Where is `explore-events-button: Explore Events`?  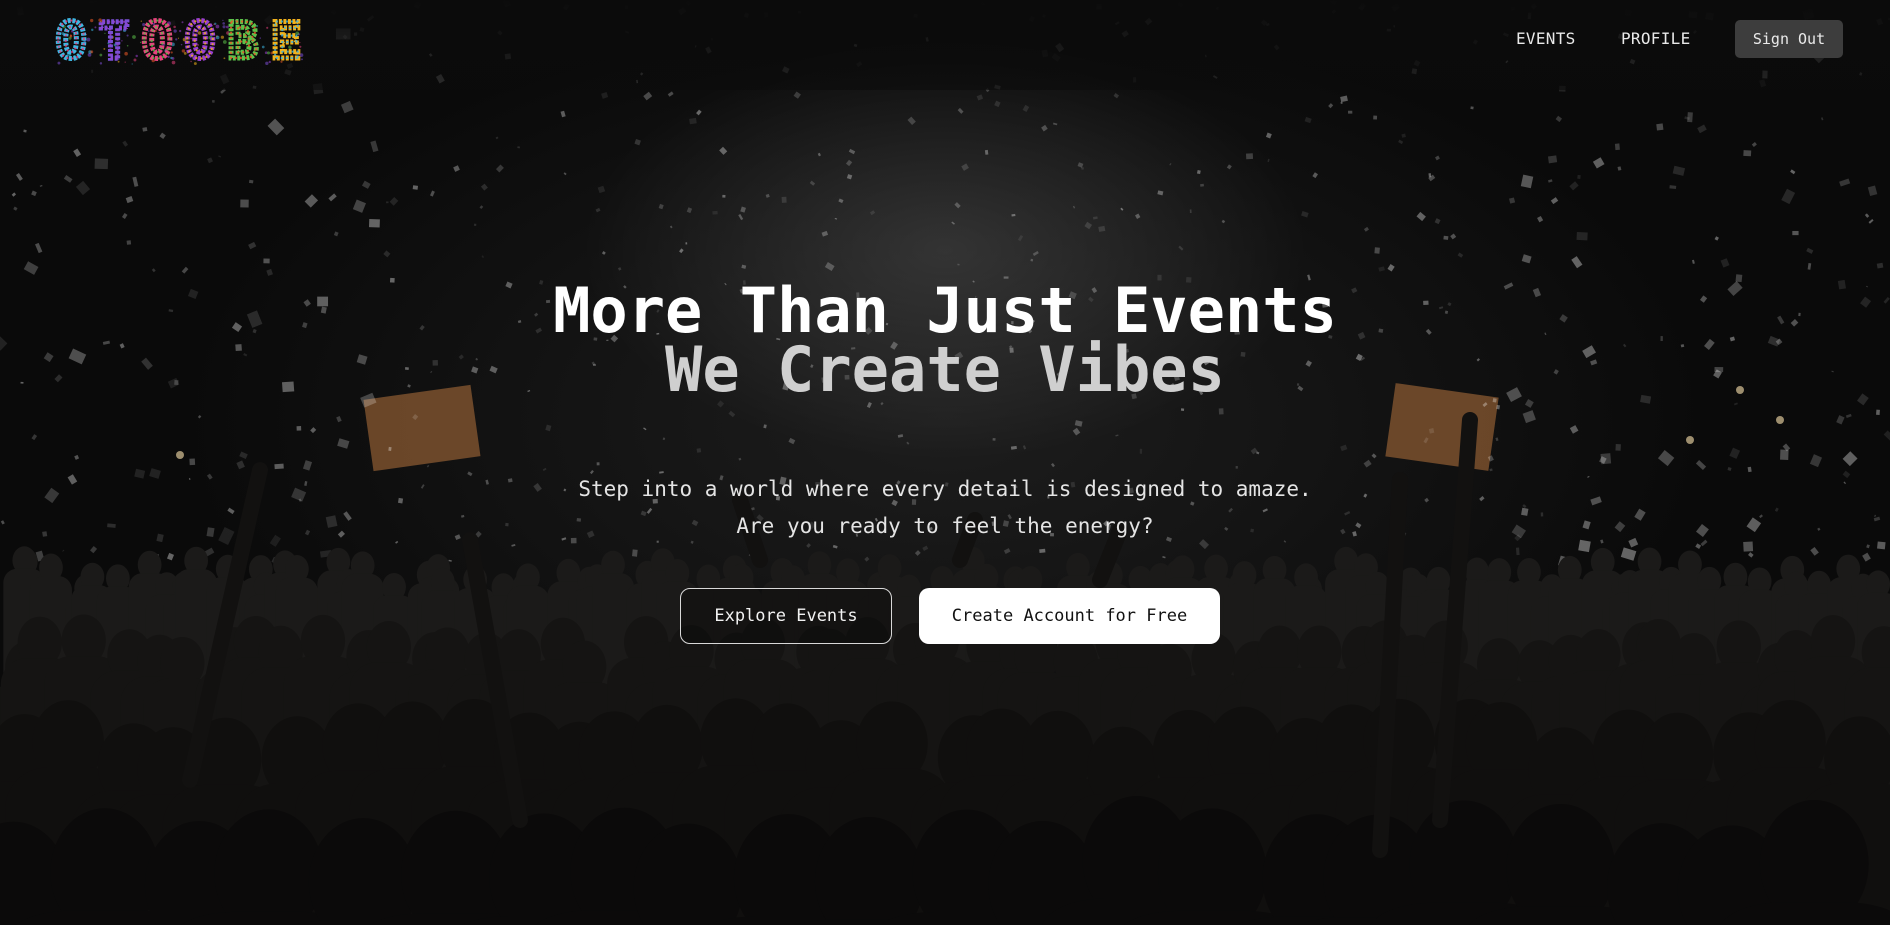
explore-events-button: Explore Events is located at coordinates (786, 616).